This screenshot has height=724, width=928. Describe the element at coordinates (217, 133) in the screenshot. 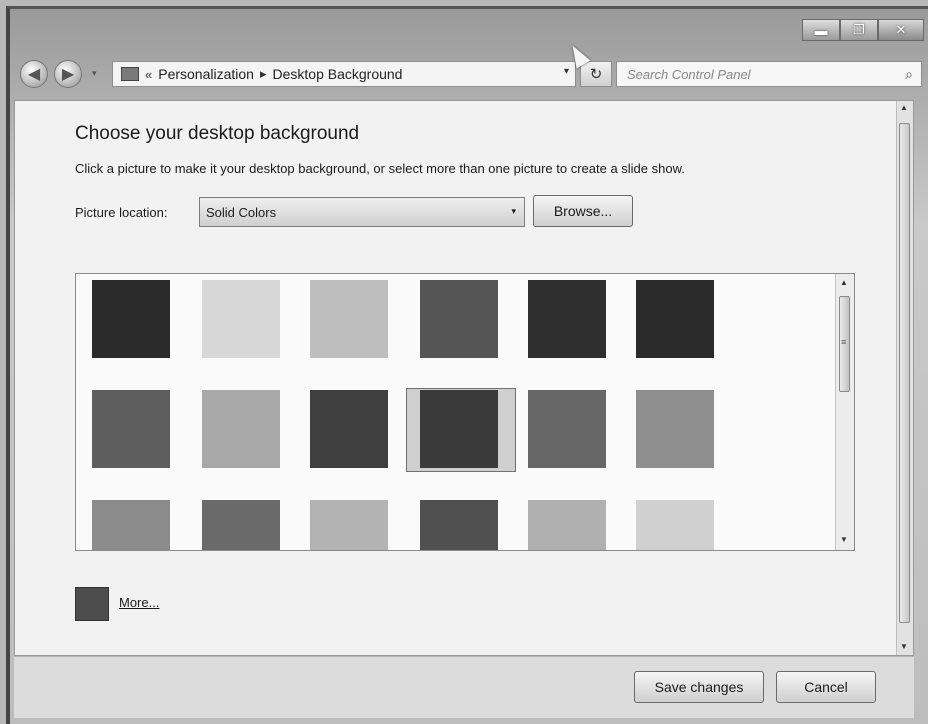

I see `page-title: Choose your desktop background` at that location.